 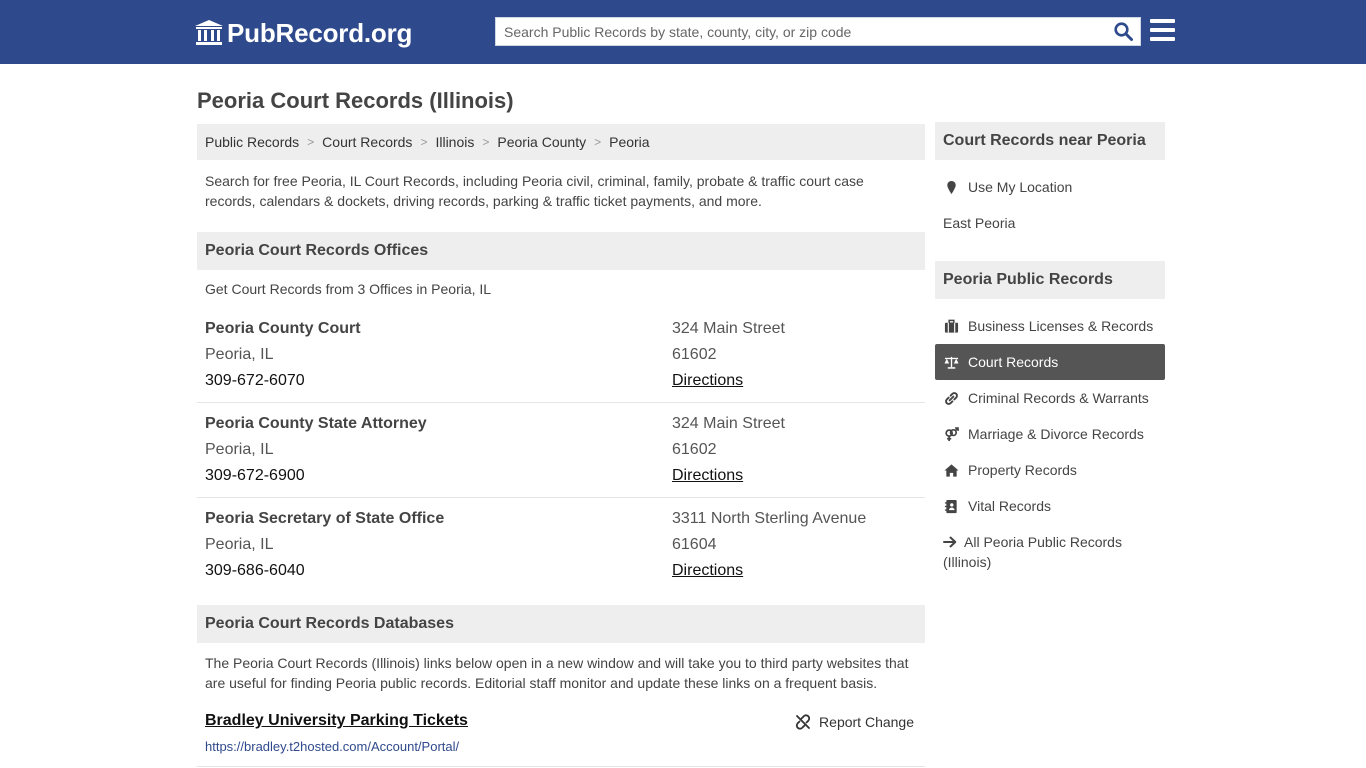 What do you see at coordinates (801, 31) in the screenshot?
I see `search-input` at bounding box center [801, 31].